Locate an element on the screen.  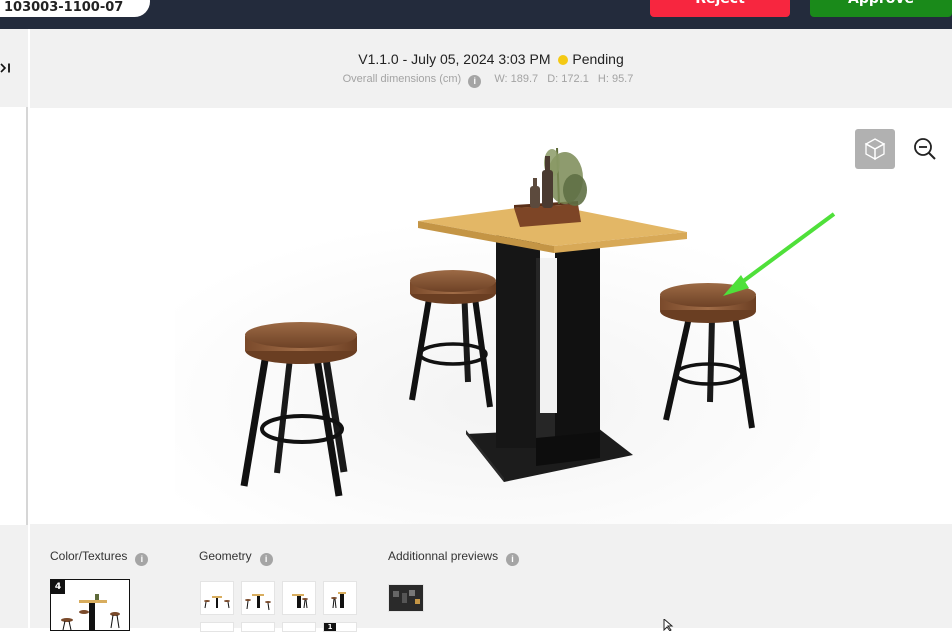
product-id-field: 103003-1100-07 is located at coordinates (75, 8).